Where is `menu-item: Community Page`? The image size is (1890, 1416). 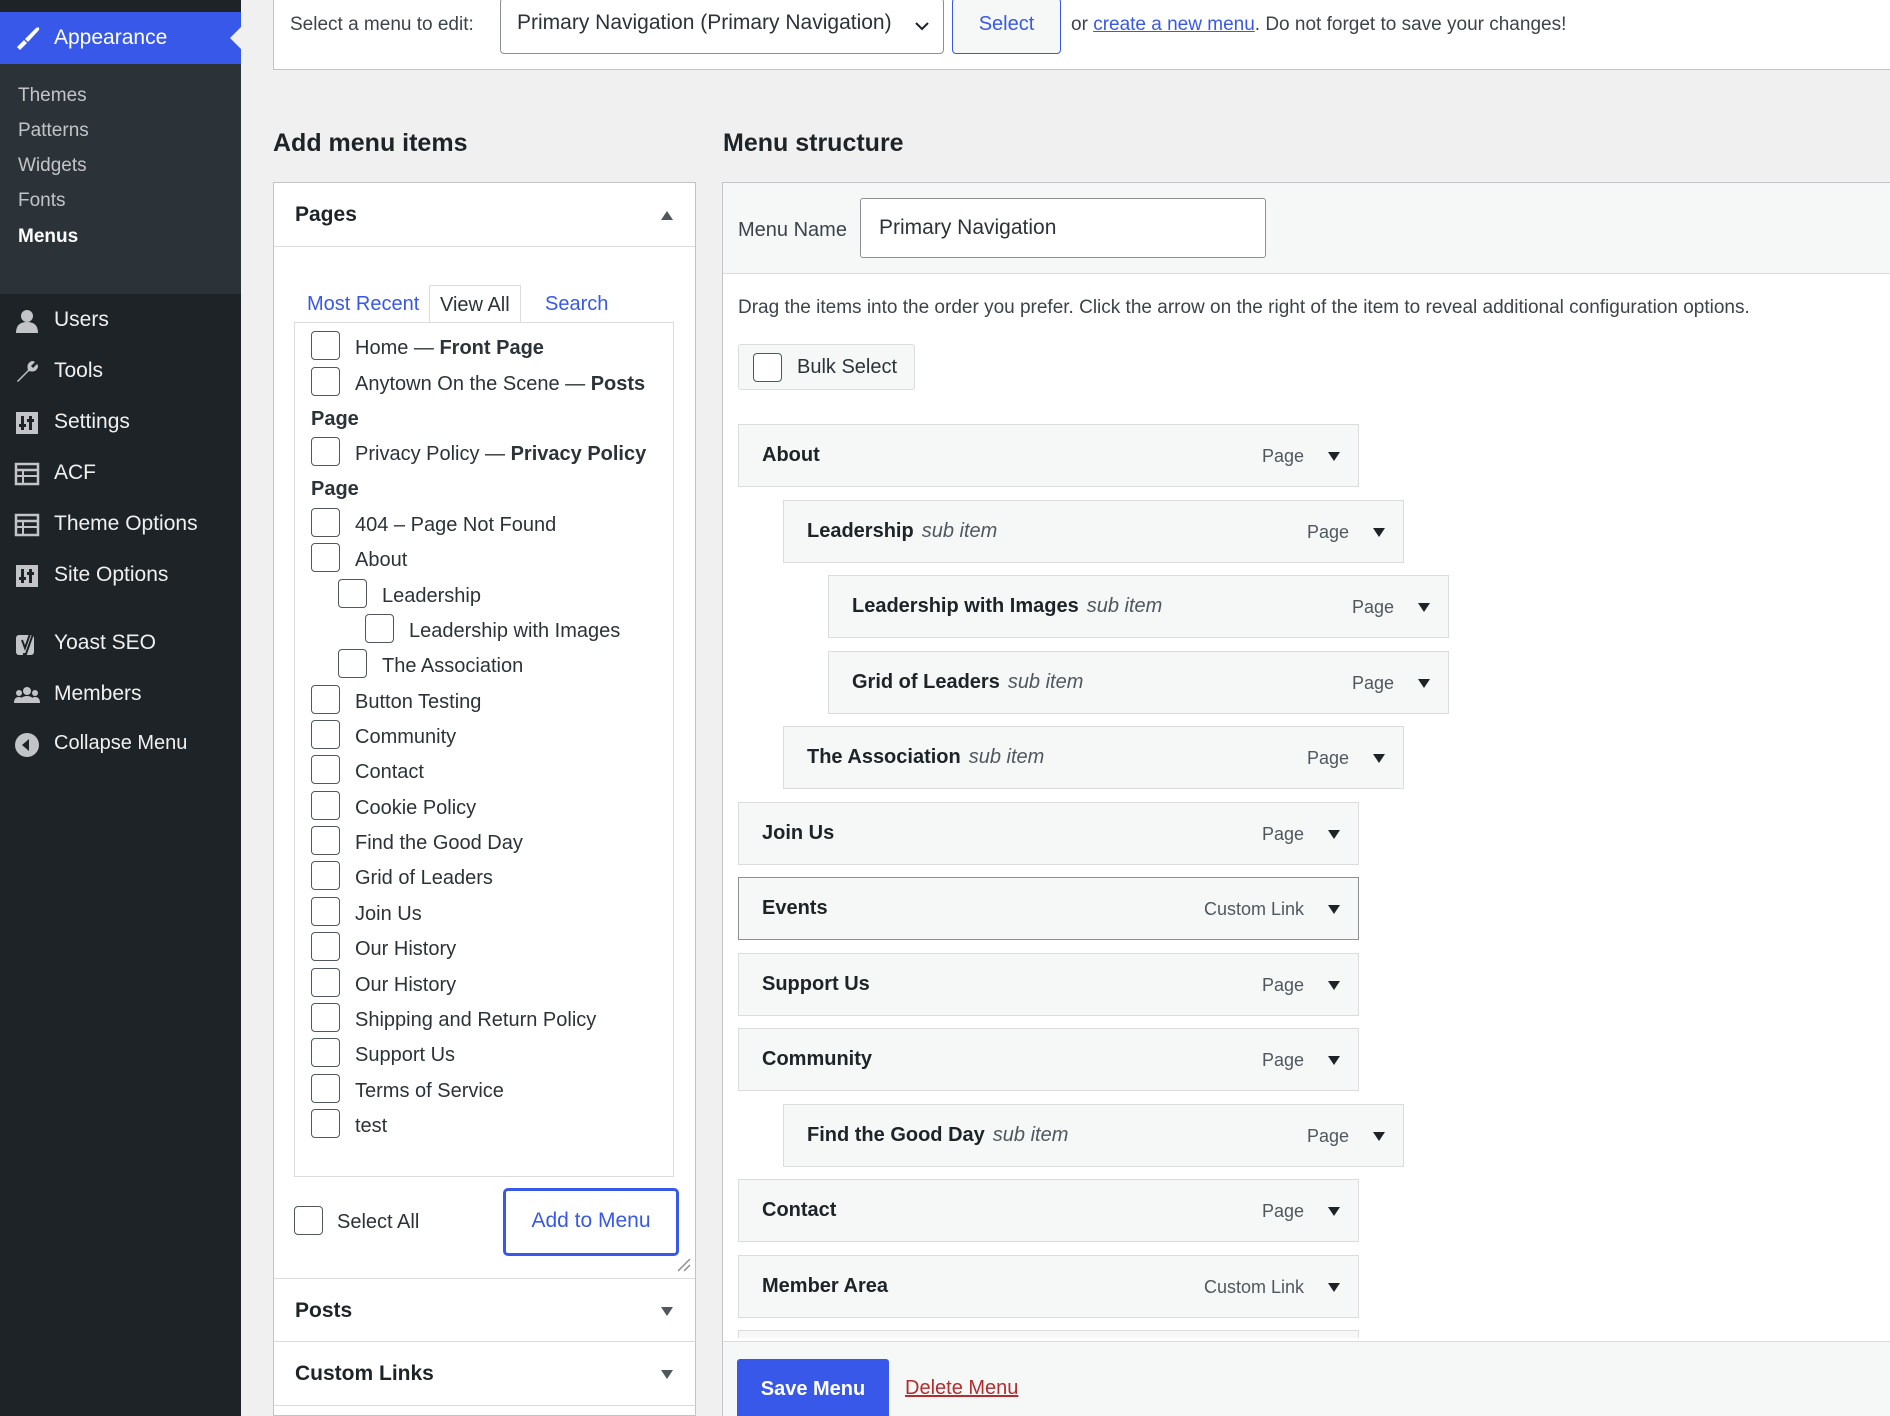
menu-item: Community Page is located at coordinates (1048, 1059).